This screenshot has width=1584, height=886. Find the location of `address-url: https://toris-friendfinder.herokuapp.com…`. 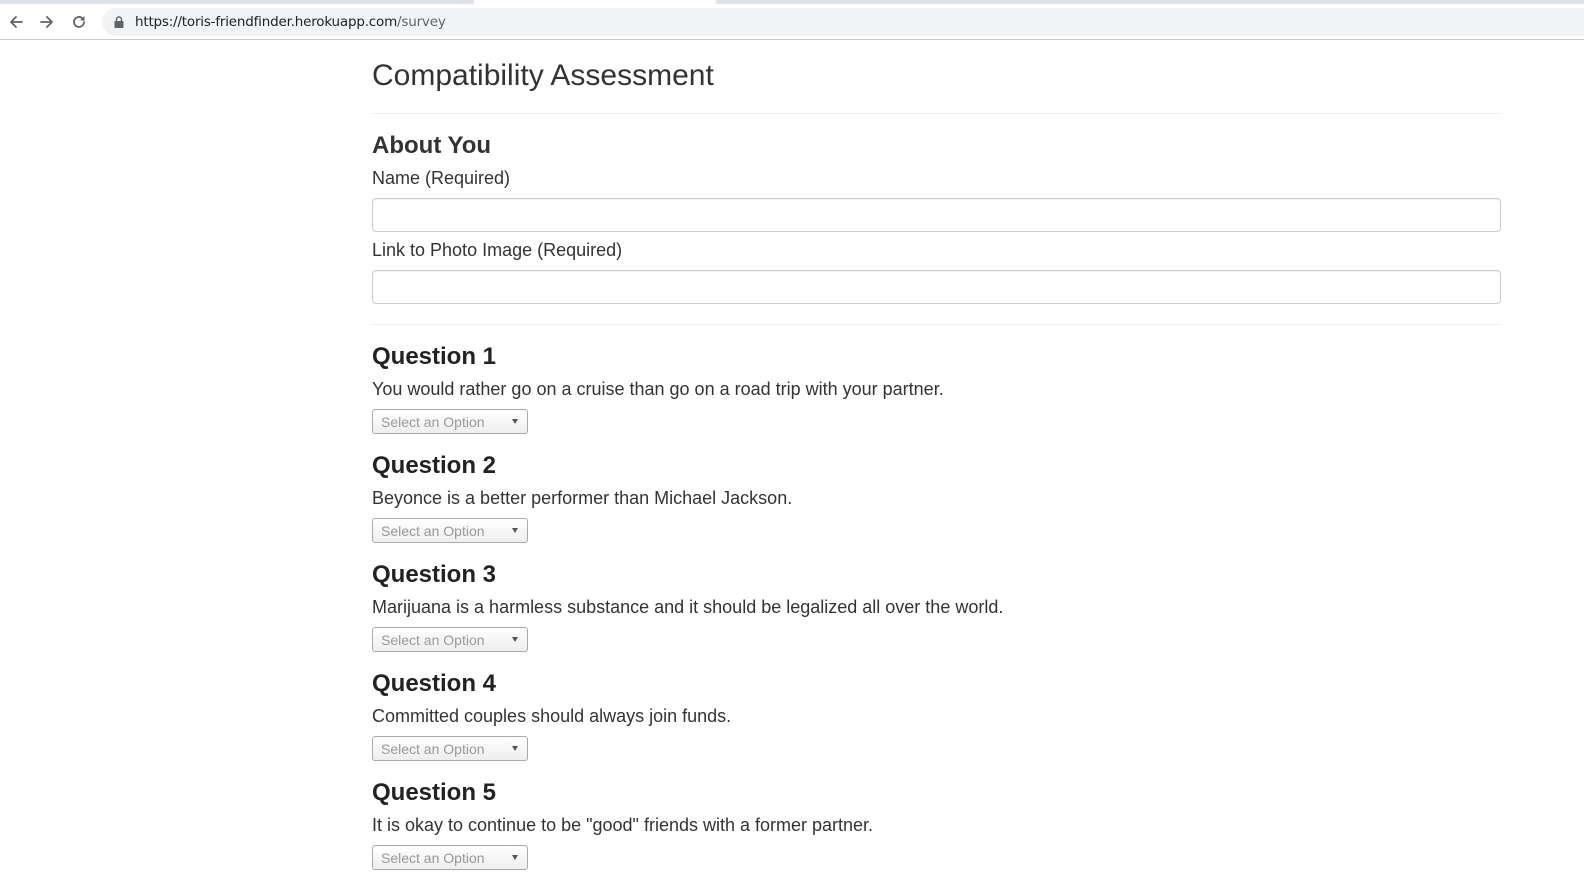

address-url: https://toris-friendfinder.herokuapp.com… is located at coordinates (290, 22).